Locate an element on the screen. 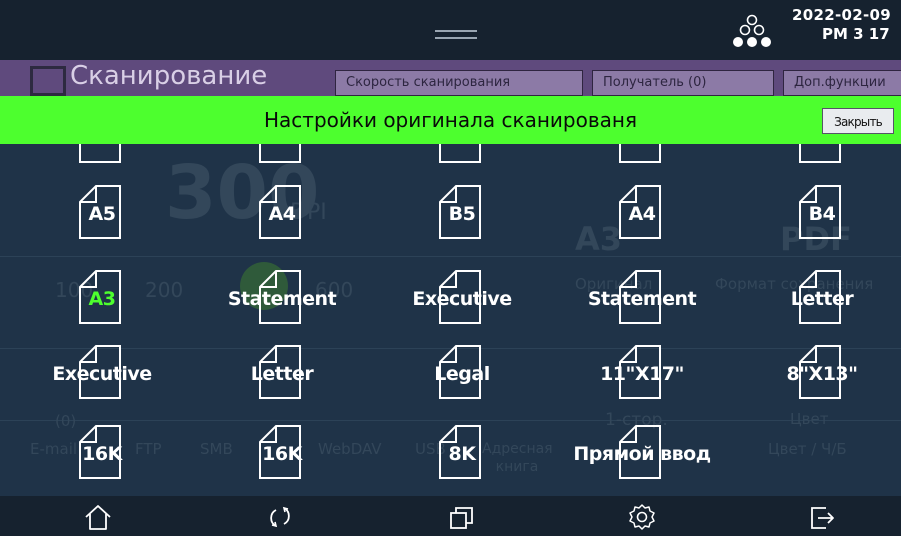 The height and width of the screenshot is (536, 901). paper-size-option: Прямой ввод is located at coordinates (642, 454).